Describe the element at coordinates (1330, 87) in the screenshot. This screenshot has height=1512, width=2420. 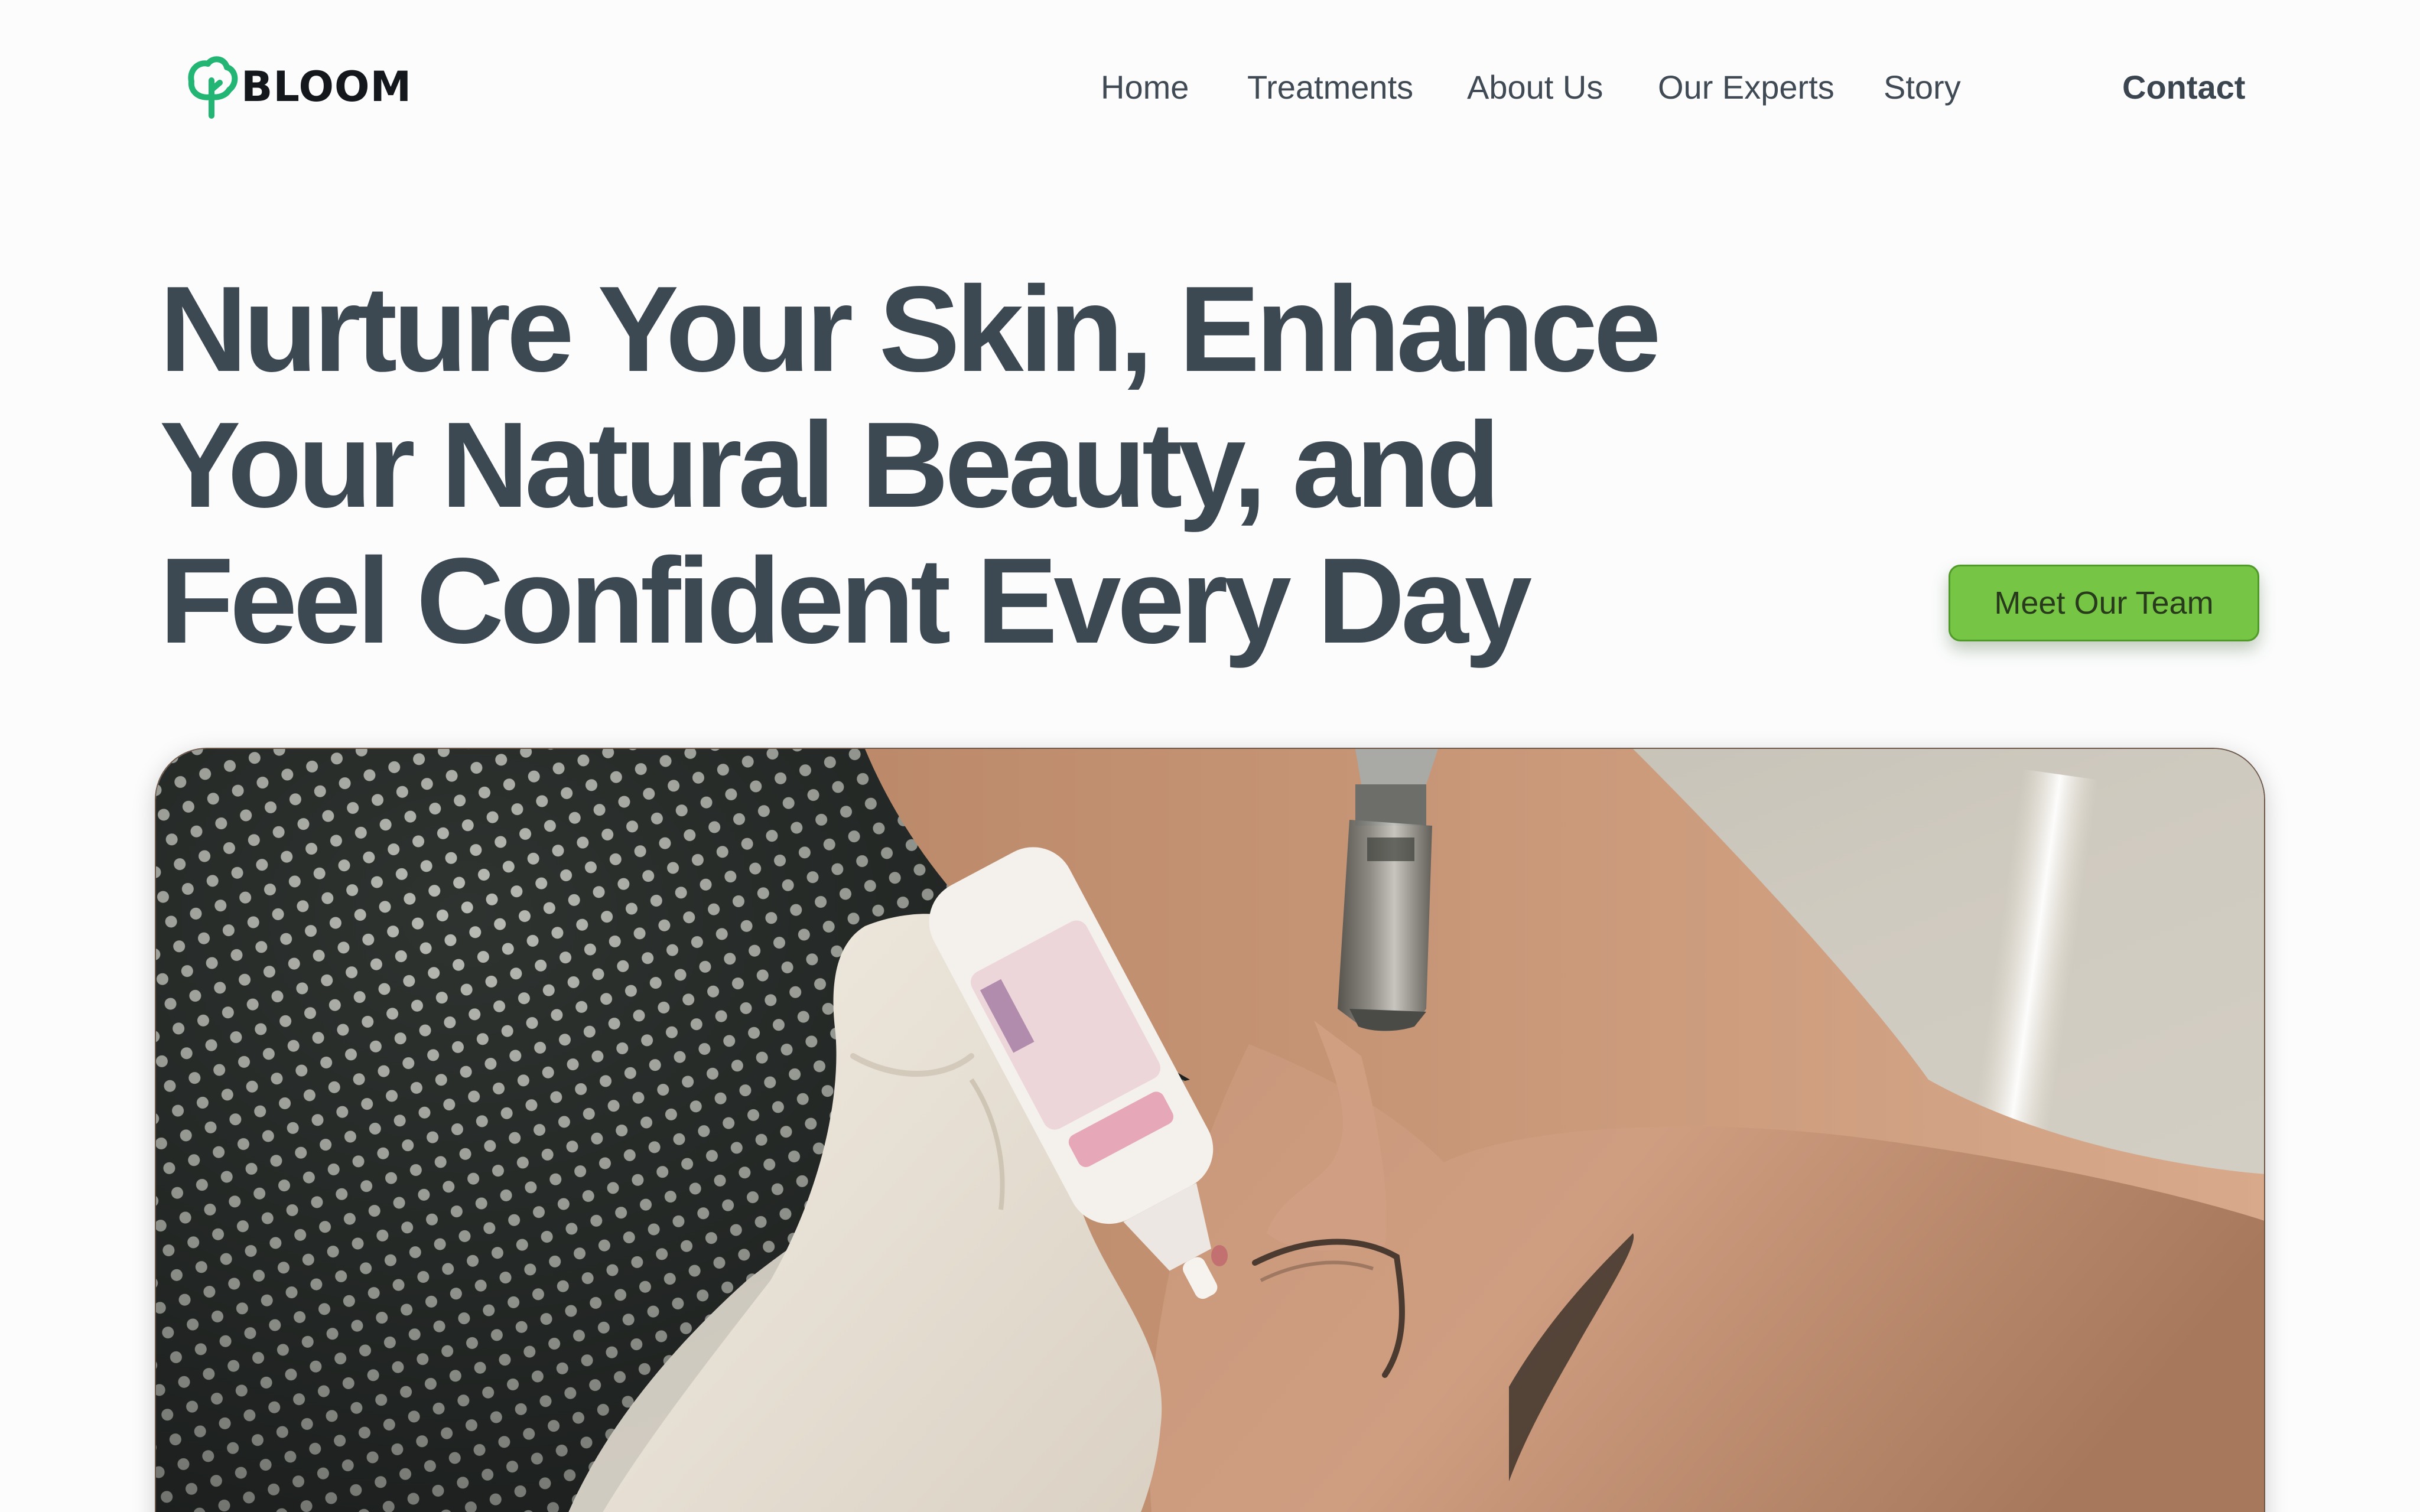
I see `nav-treatments: Treatments` at that location.